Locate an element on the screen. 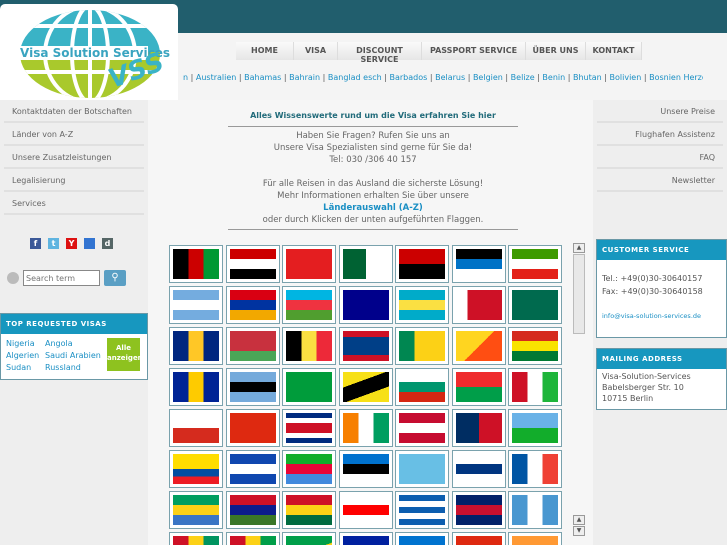  flag-bahamas is located at coordinates (422, 305).